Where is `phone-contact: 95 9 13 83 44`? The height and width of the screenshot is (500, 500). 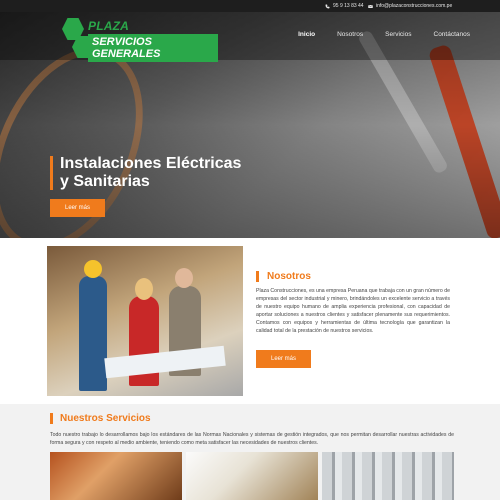
phone-contact: 95 9 13 83 44 is located at coordinates (344, 6).